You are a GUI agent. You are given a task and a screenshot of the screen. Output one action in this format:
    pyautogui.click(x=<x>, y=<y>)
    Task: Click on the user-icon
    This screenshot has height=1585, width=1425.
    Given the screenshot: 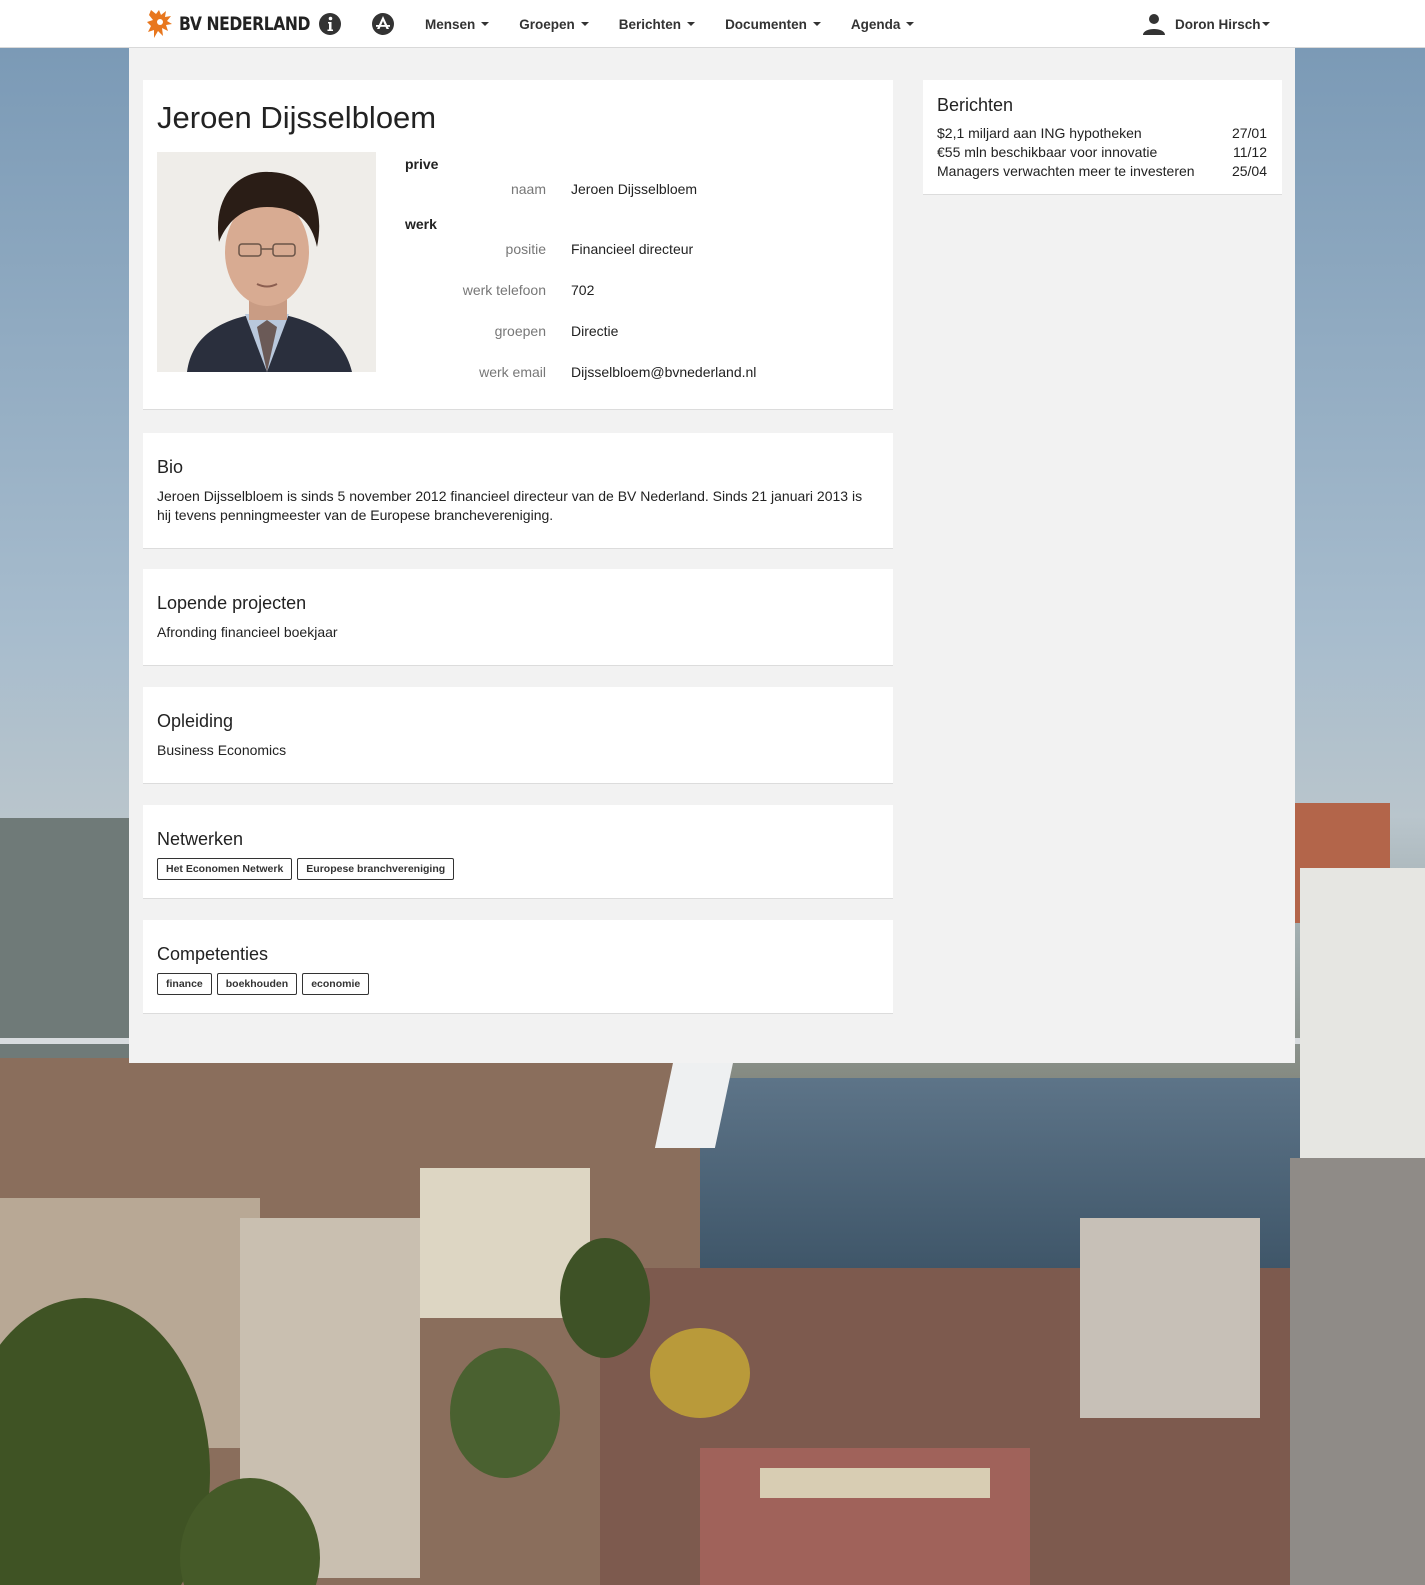 What is the action you would take?
    pyautogui.click(x=1154, y=24)
    